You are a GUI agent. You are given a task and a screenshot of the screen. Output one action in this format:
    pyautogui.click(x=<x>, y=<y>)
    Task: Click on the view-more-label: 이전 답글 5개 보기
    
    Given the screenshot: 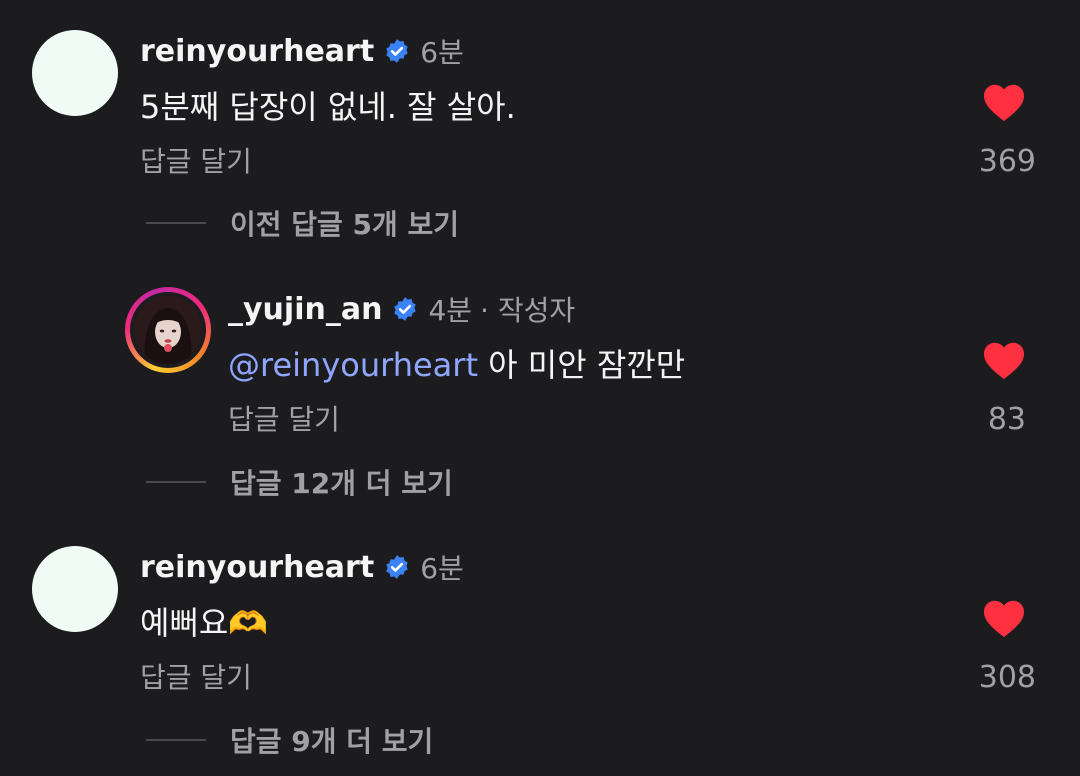 What is the action you would take?
    pyautogui.click(x=345, y=224)
    